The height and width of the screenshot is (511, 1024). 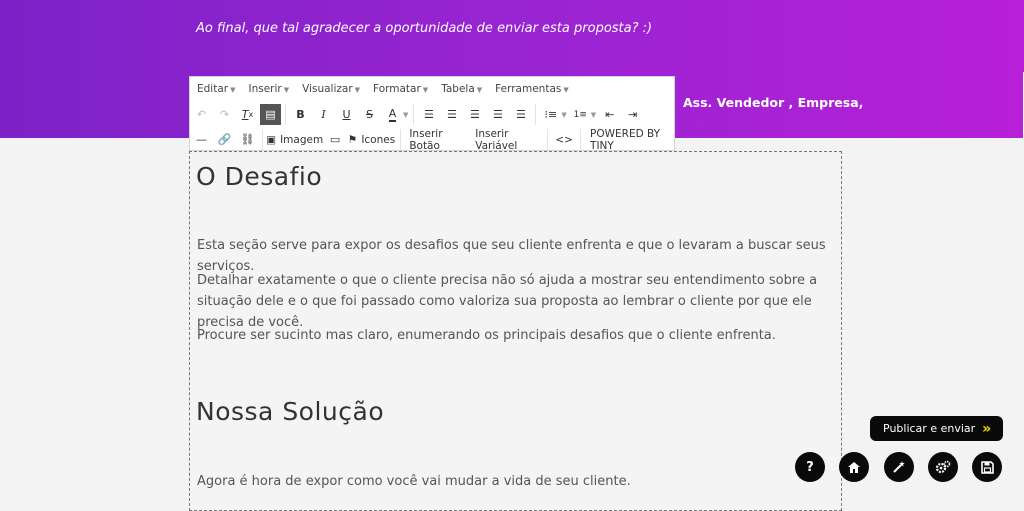 What do you see at coordinates (265, 89) in the screenshot?
I see `menu-label: Inserir` at bounding box center [265, 89].